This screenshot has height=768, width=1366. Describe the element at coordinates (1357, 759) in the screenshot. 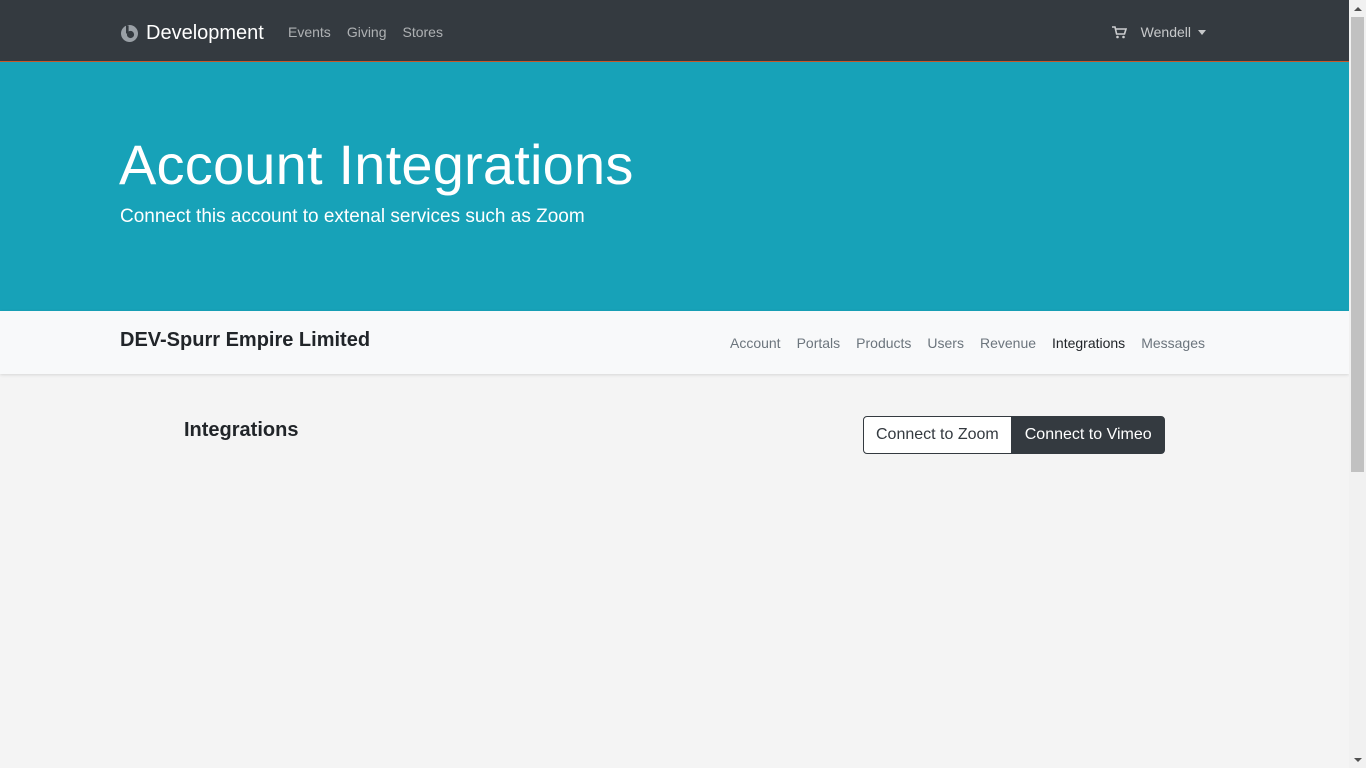

I see `scroll-down-icon` at that location.